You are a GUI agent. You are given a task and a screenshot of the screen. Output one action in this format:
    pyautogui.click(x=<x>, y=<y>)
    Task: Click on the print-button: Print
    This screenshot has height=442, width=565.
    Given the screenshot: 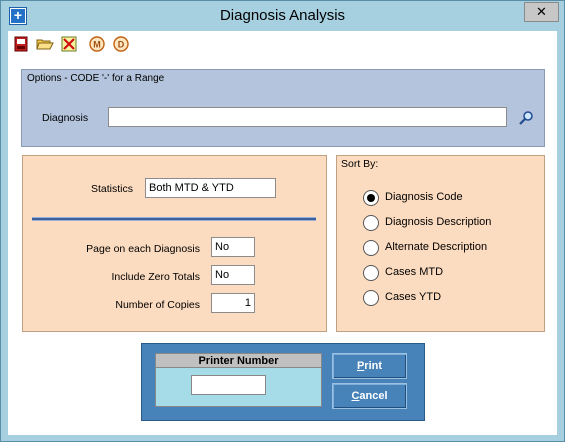 What is the action you would take?
    pyautogui.click(x=369, y=366)
    